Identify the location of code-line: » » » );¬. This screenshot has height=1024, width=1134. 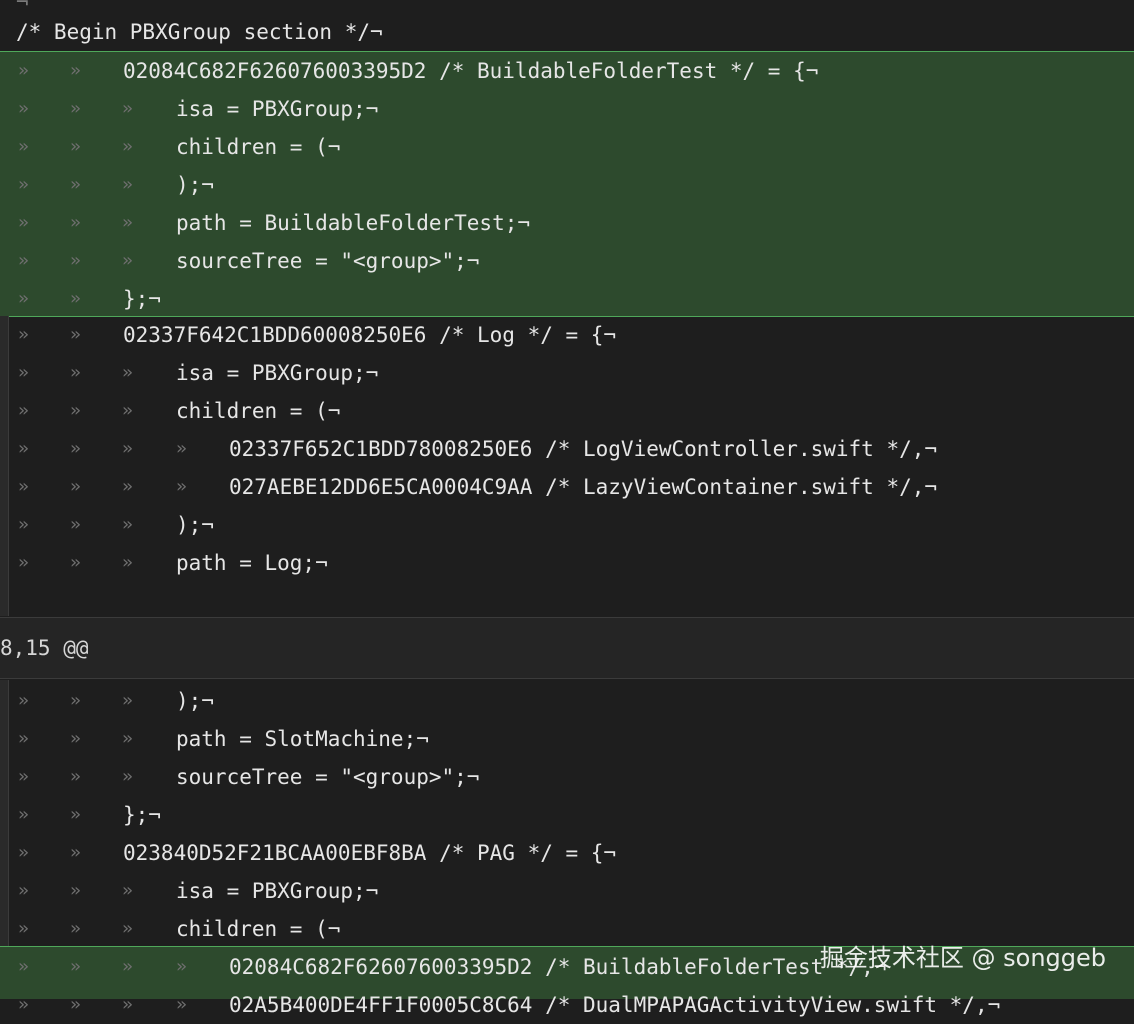
(567, 185).